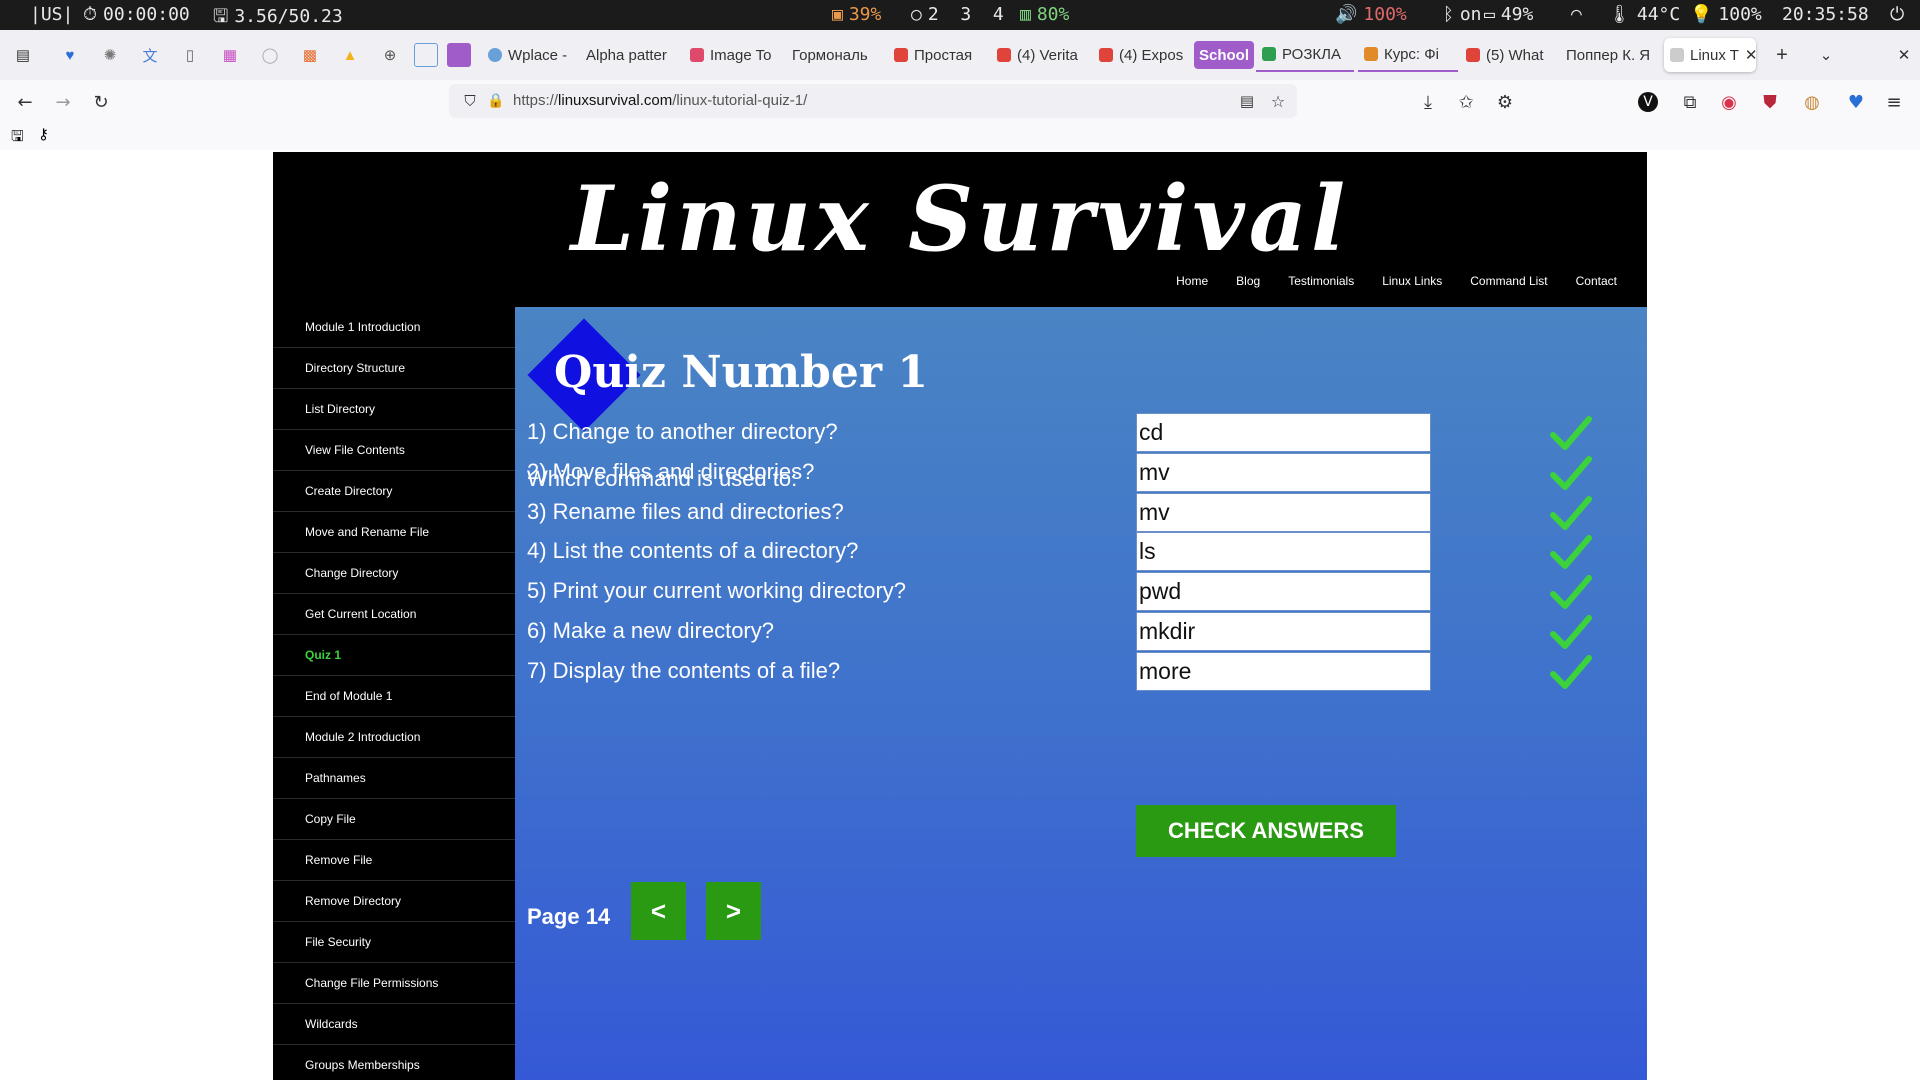 The width and height of the screenshot is (1920, 1080). What do you see at coordinates (394, 696) in the screenshot?
I see `sidebar-item-end-of-module-1: End of Module 1` at bounding box center [394, 696].